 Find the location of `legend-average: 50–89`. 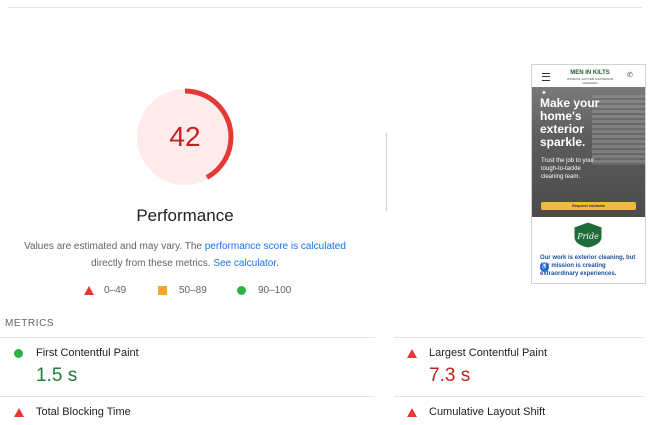

legend-average: 50–89 is located at coordinates (182, 290).